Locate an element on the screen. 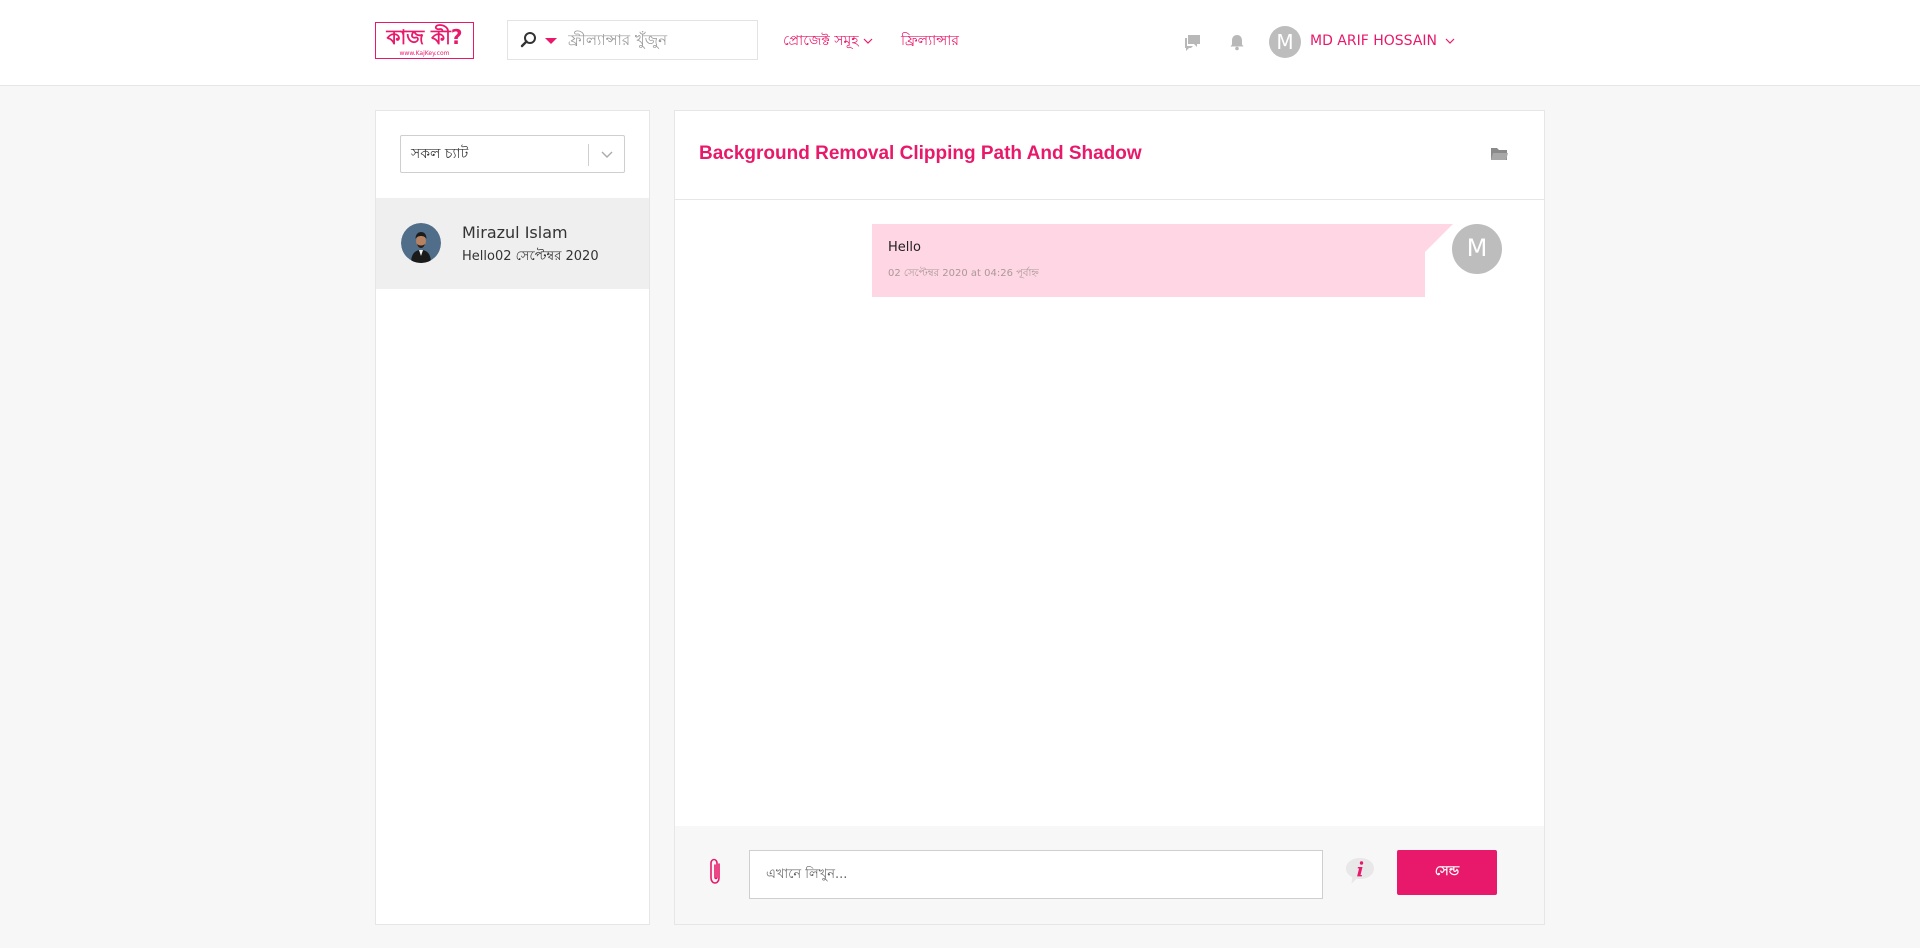 This screenshot has width=1920, height=948. user-menu: MD ARIF HOSSAIN is located at coordinates (1382, 41).